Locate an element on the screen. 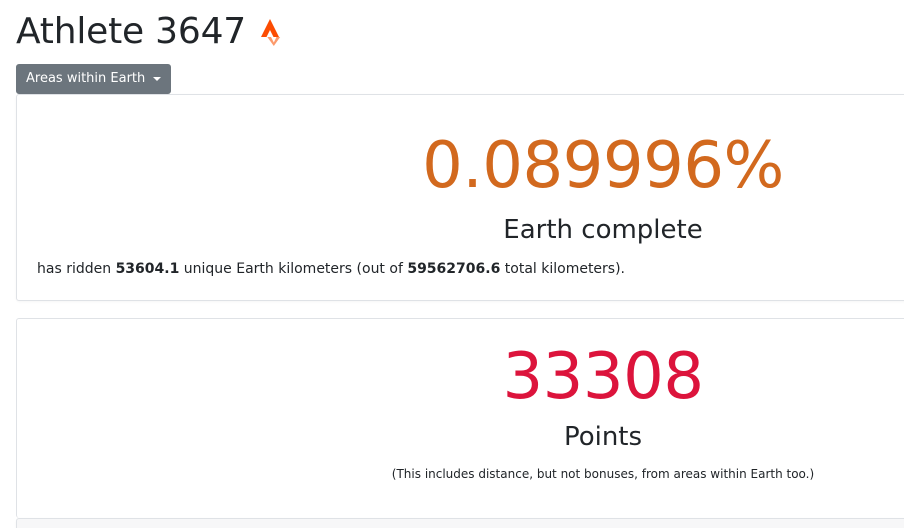 This screenshot has height=528, width=904. strava-logo-icon-svg is located at coordinates (271, 32).